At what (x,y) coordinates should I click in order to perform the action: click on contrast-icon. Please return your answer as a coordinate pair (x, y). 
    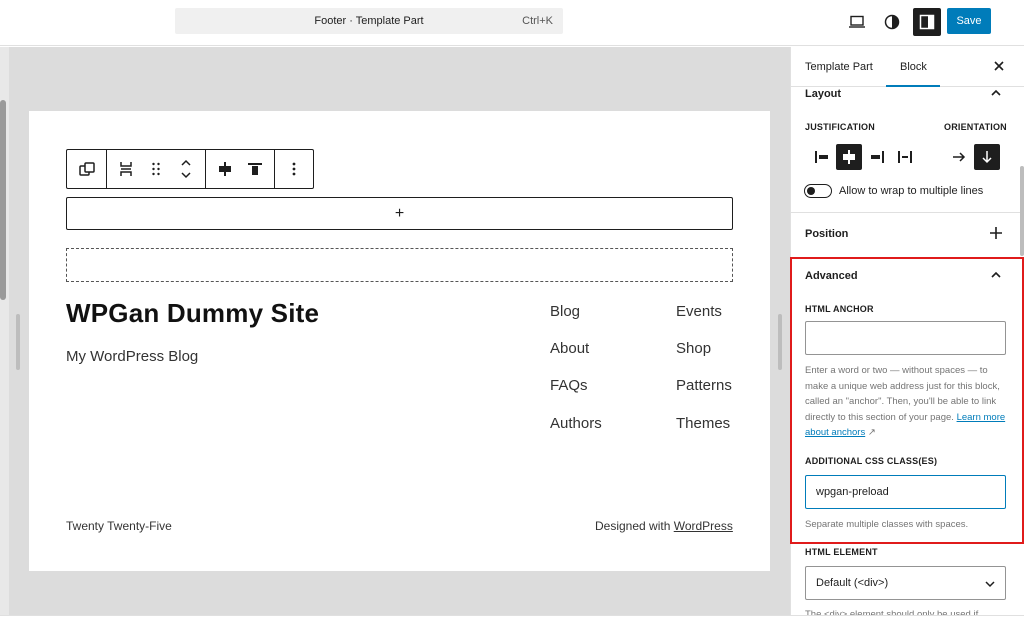
    Looking at the image, I should click on (892, 22).